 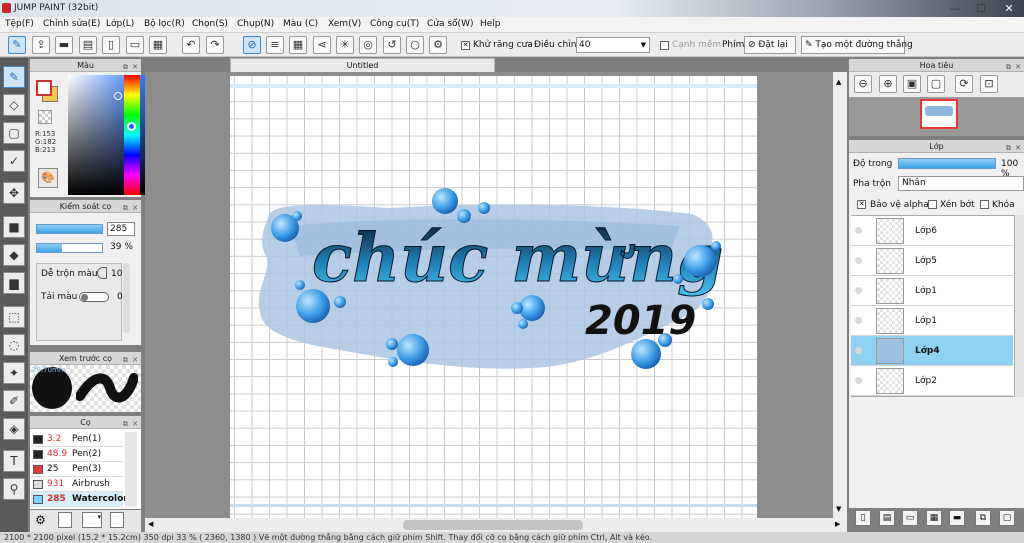 What do you see at coordinates (955, 8) in the screenshot?
I see `minimize-button: —` at bounding box center [955, 8].